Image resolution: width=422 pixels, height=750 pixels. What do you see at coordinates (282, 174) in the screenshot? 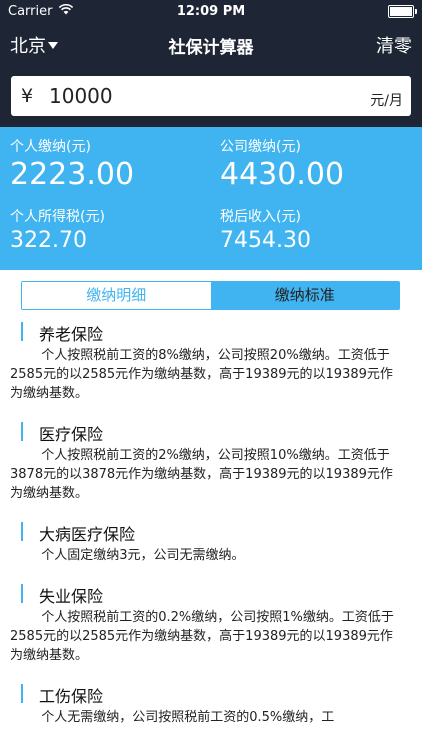
I see `company-payment-value: 4430.00` at bounding box center [282, 174].